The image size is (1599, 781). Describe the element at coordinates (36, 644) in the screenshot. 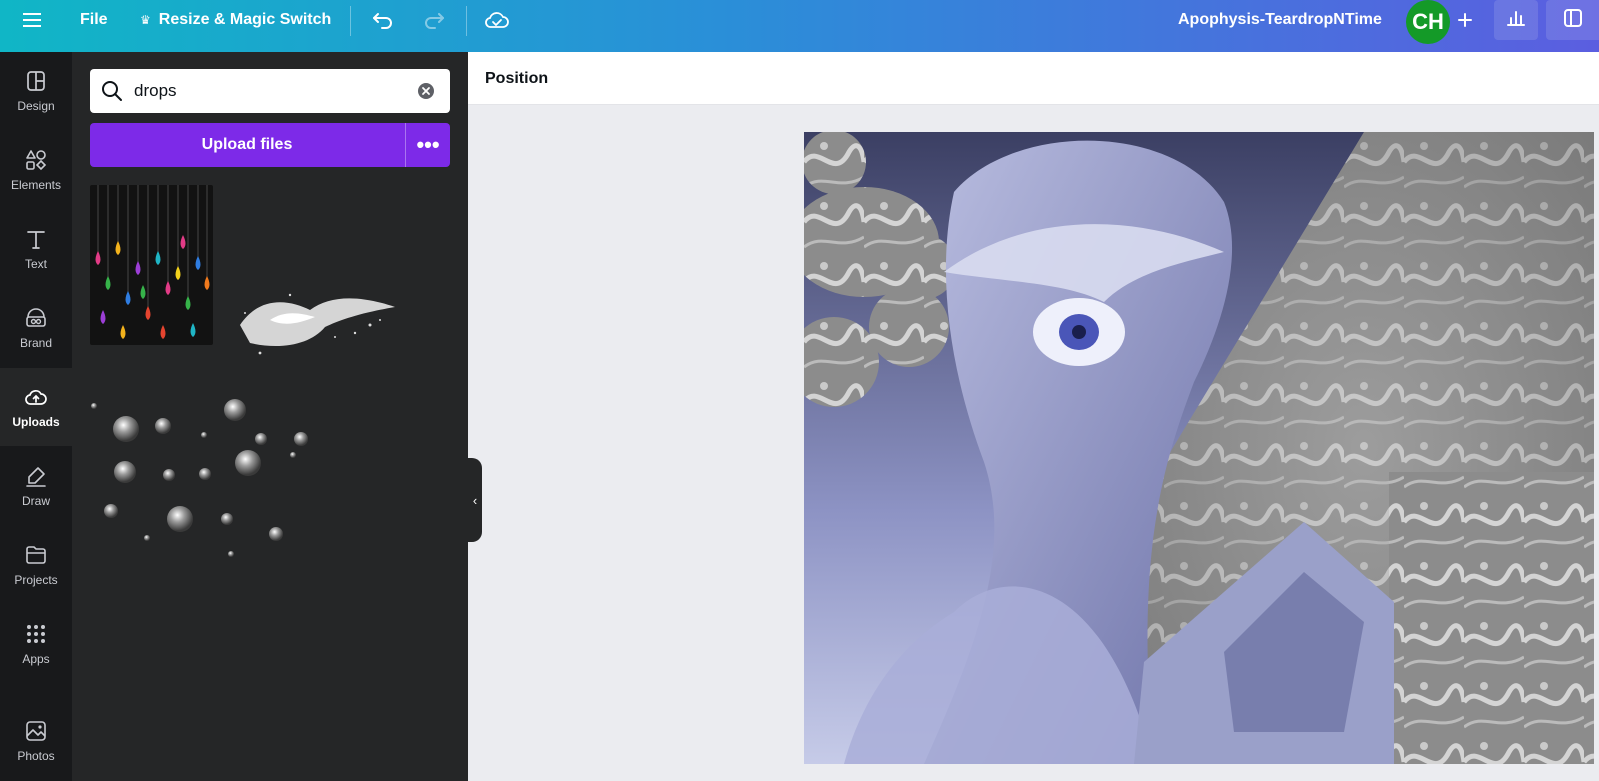

I see `rail-item-apps: Apps` at that location.